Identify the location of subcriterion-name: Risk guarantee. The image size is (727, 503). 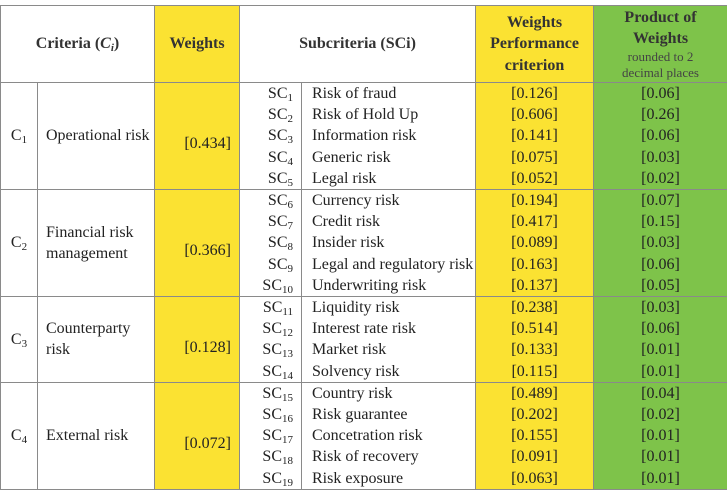
(388, 415).